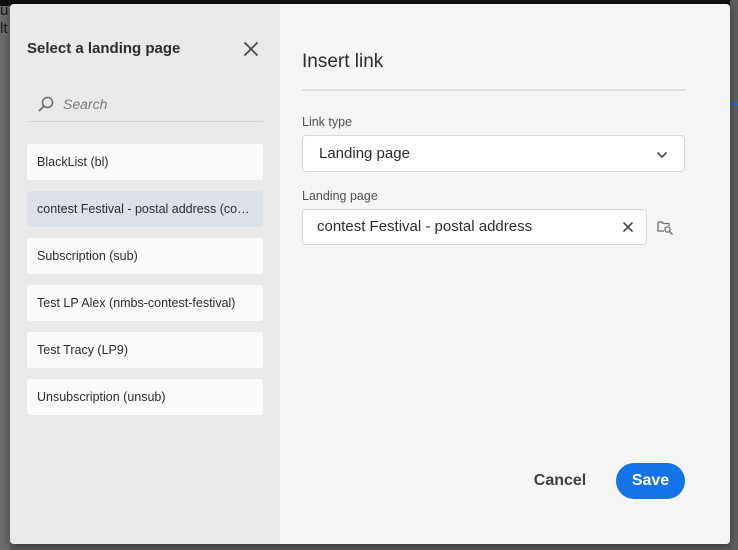 The width and height of the screenshot is (738, 550). What do you see at coordinates (158, 104) in the screenshot?
I see `search-input` at bounding box center [158, 104].